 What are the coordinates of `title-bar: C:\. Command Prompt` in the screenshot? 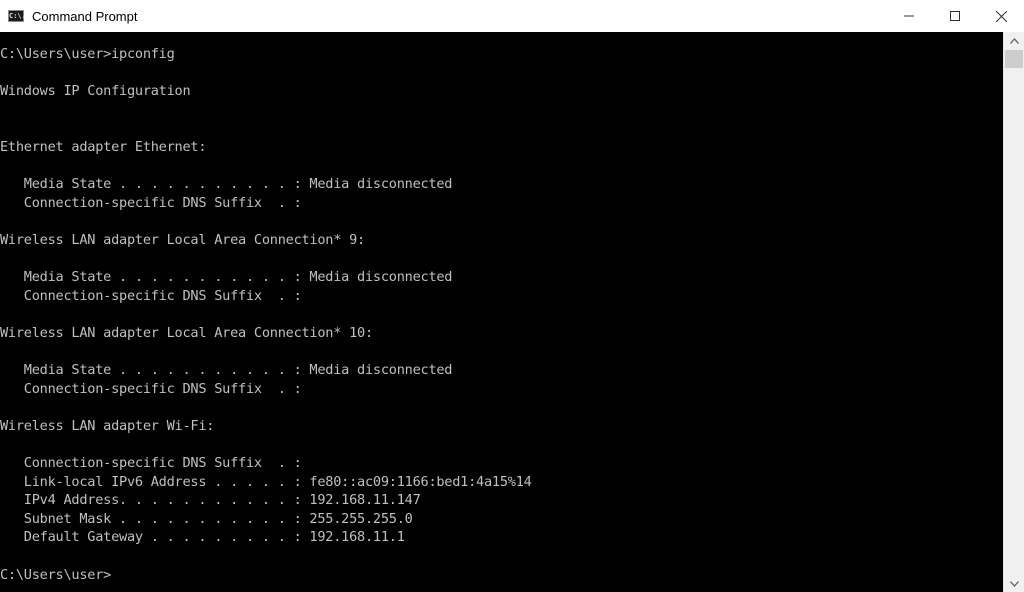 It's located at (512, 16).